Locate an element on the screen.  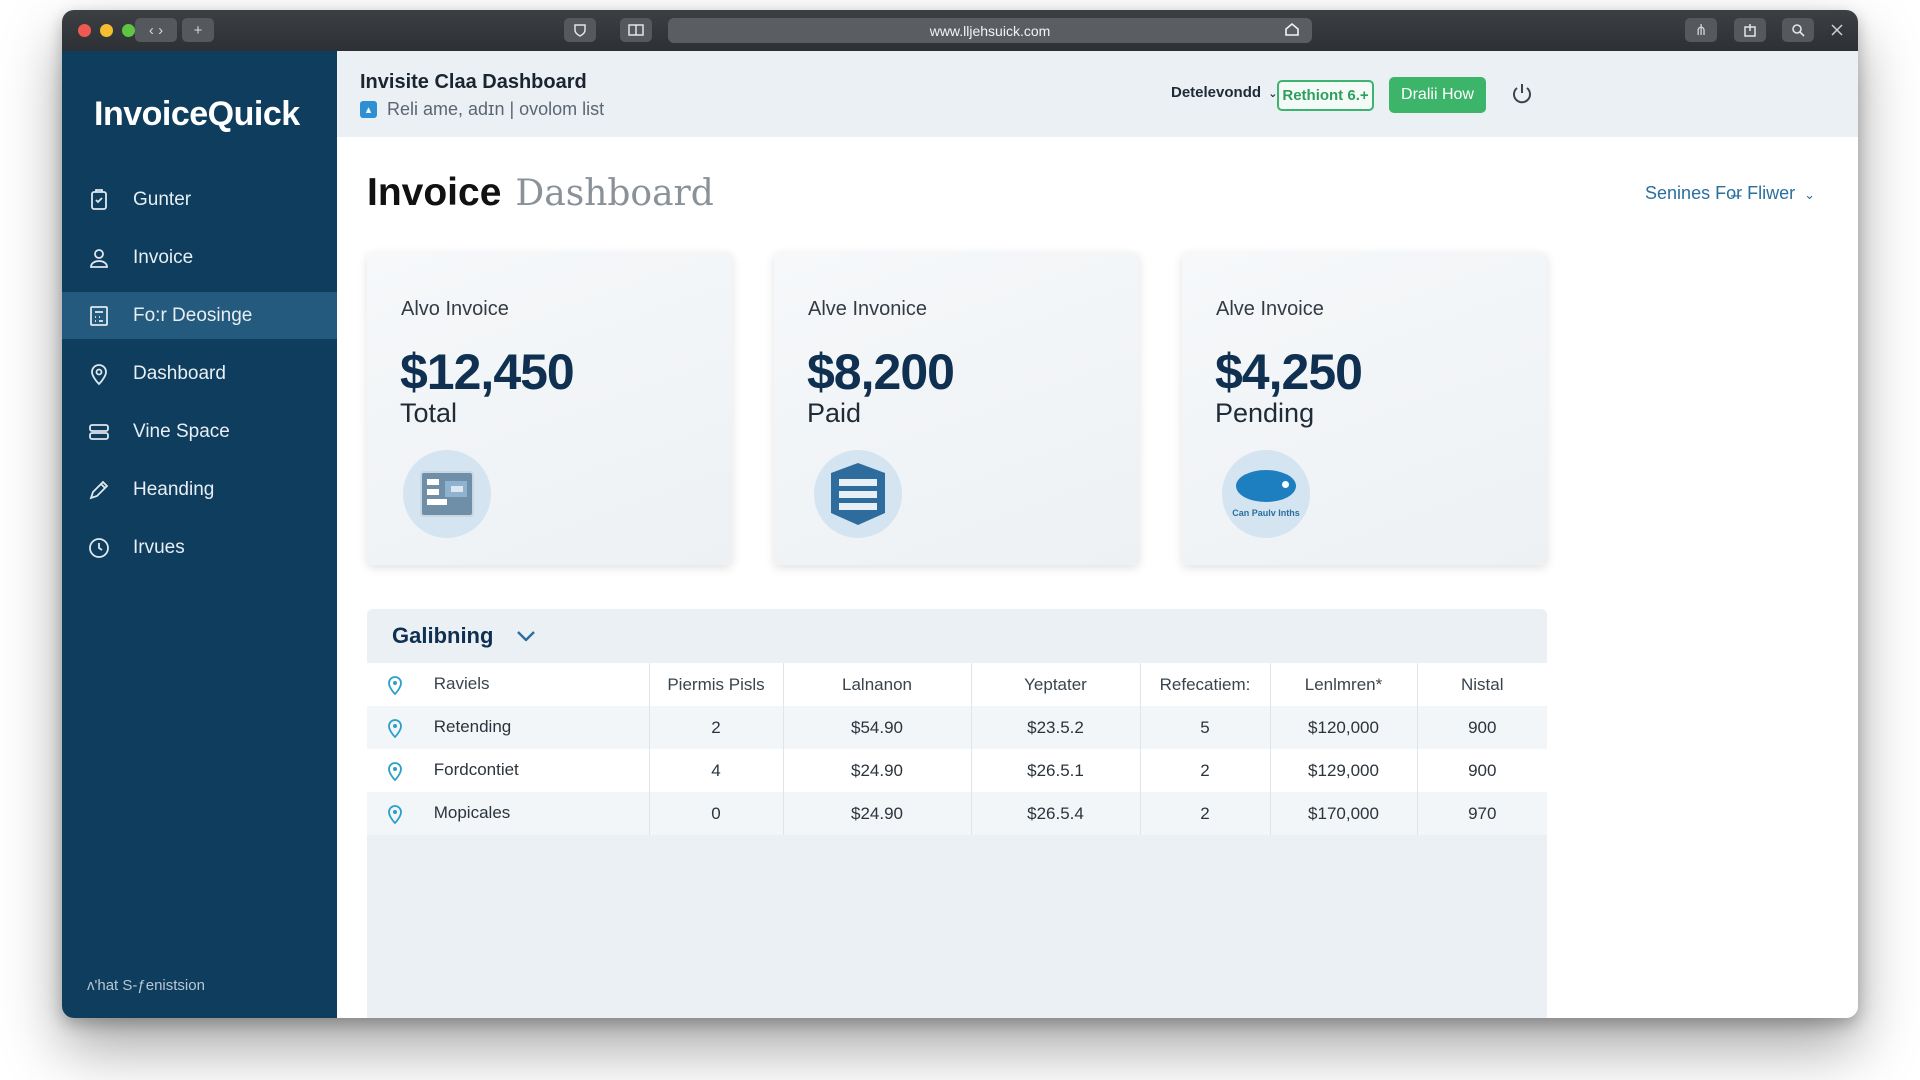
table-cell: $129,000 is located at coordinates (1344, 770).